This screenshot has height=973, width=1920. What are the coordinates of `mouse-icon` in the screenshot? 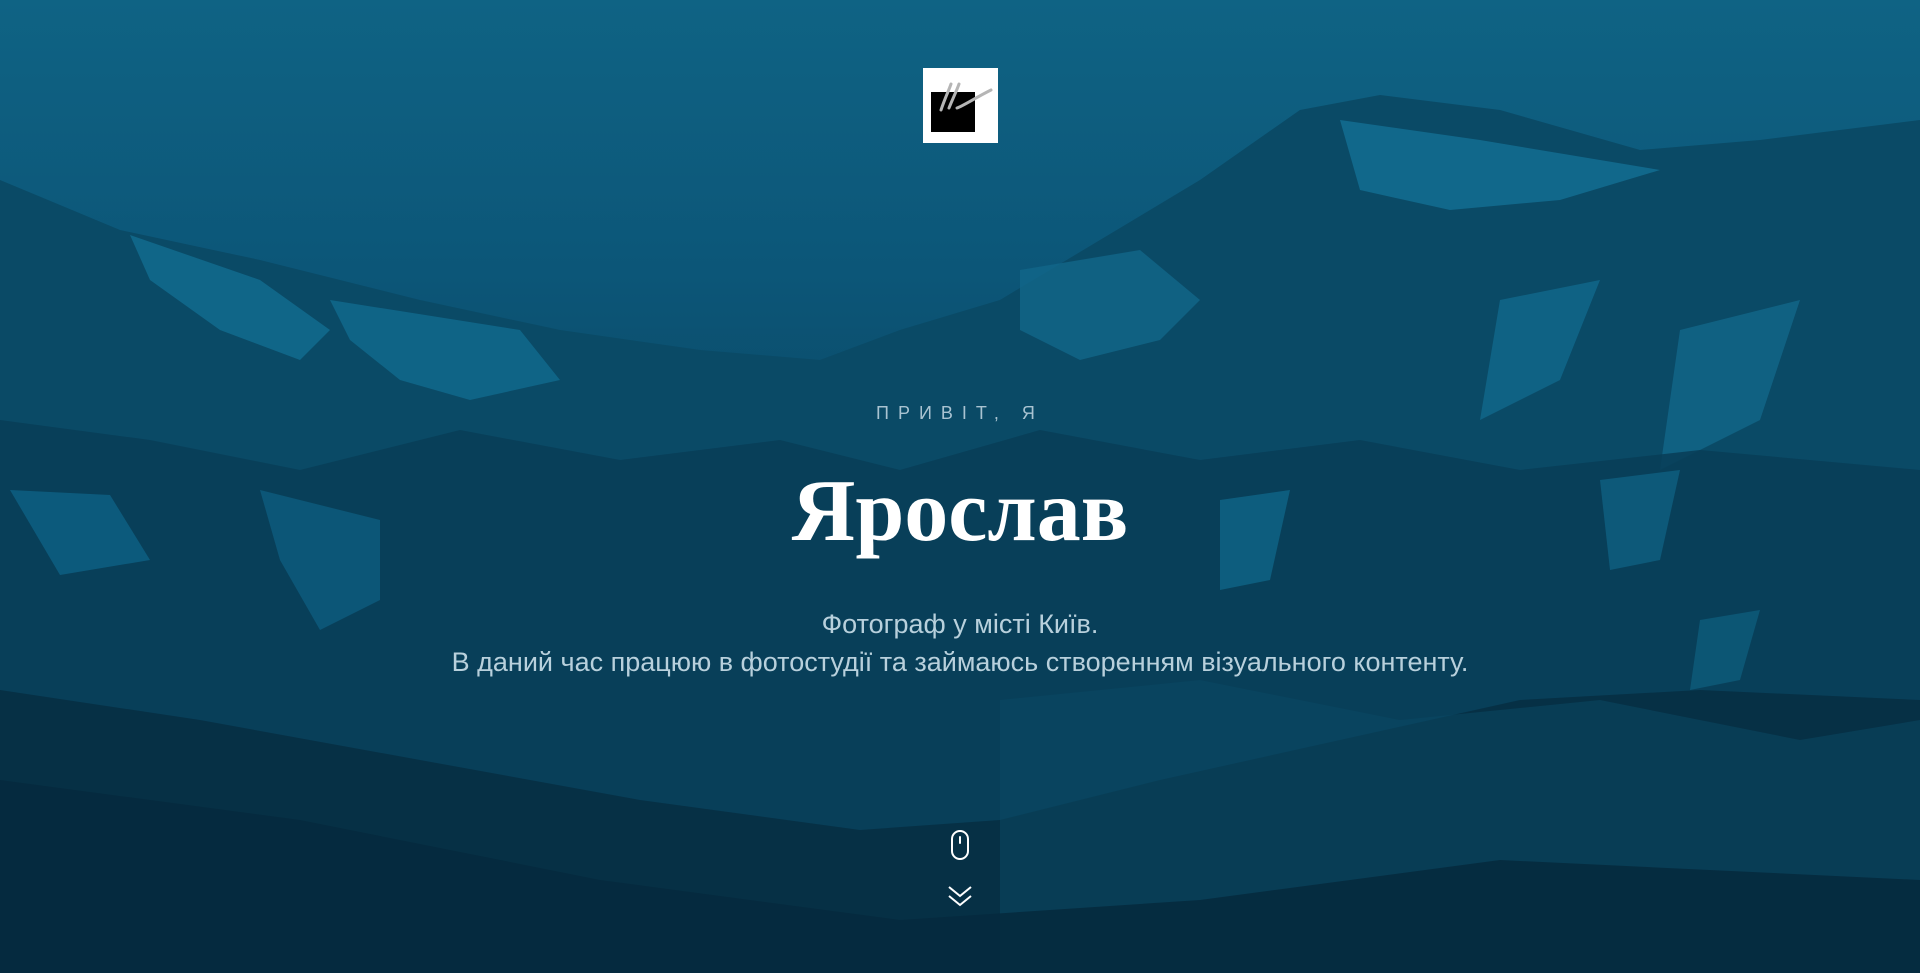 It's located at (960, 845).